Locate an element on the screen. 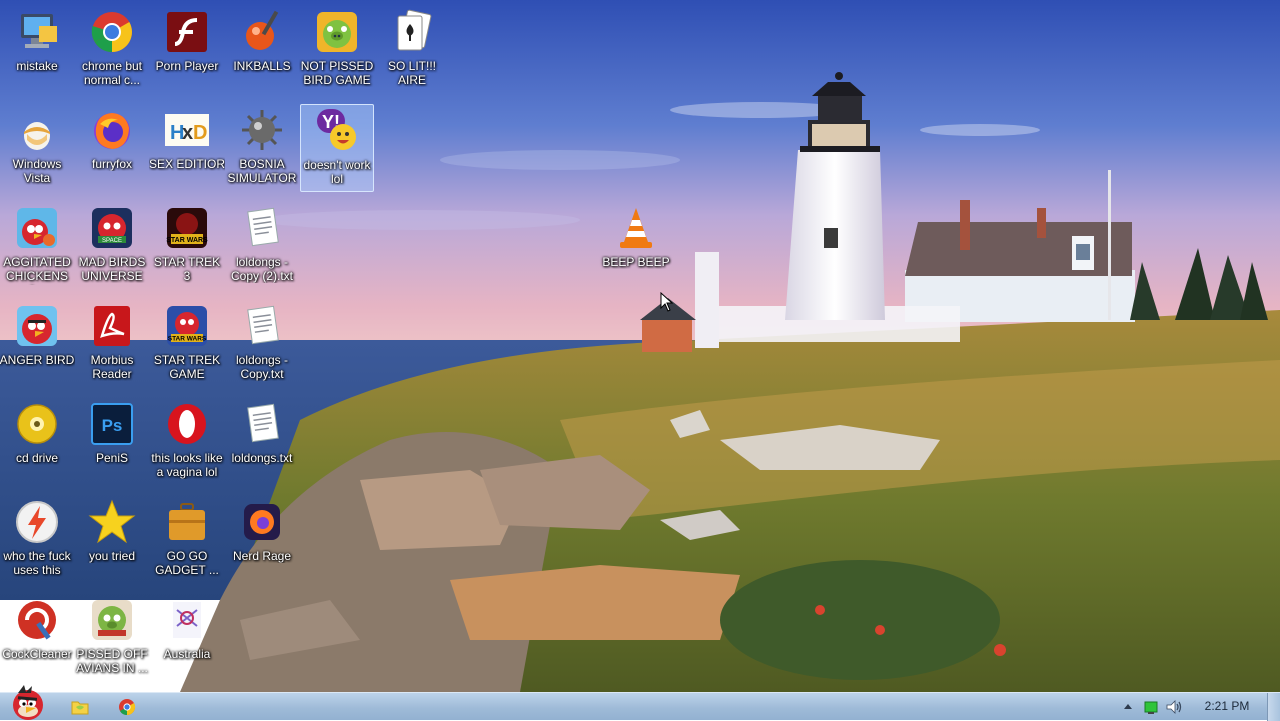 The height and width of the screenshot is (721, 1280). svg-text: x is located at coordinates (187, 133).